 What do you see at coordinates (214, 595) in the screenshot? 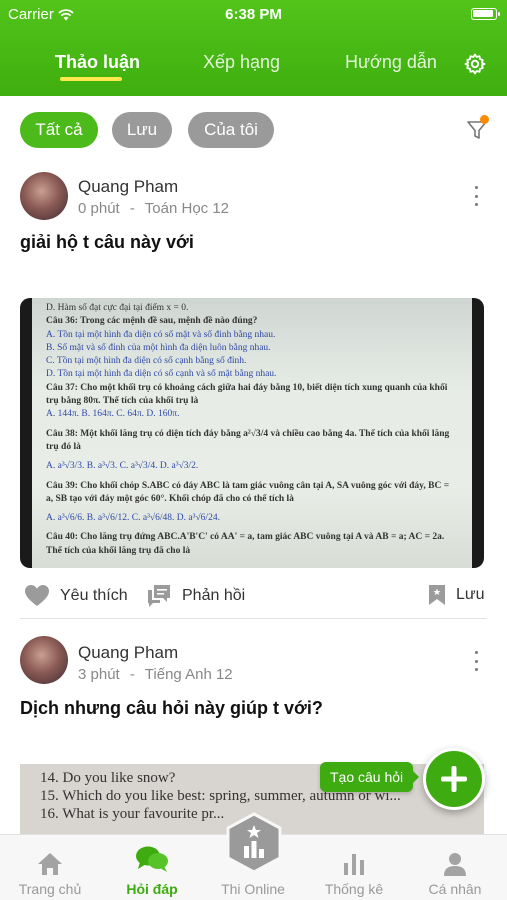
I see `reply-label: Phản hồi` at bounding box center [214, 595].